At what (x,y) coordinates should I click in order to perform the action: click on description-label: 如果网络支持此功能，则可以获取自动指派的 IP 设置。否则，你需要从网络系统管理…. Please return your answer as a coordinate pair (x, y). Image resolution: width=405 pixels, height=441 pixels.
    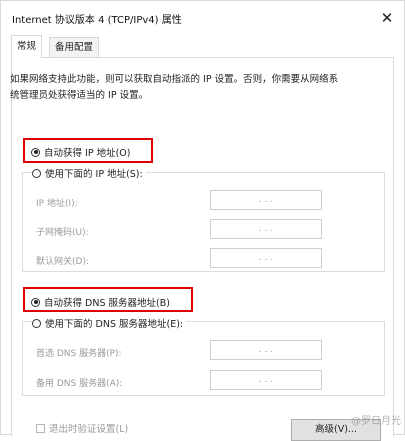
    Looking at the image, I should click on (174, 87).